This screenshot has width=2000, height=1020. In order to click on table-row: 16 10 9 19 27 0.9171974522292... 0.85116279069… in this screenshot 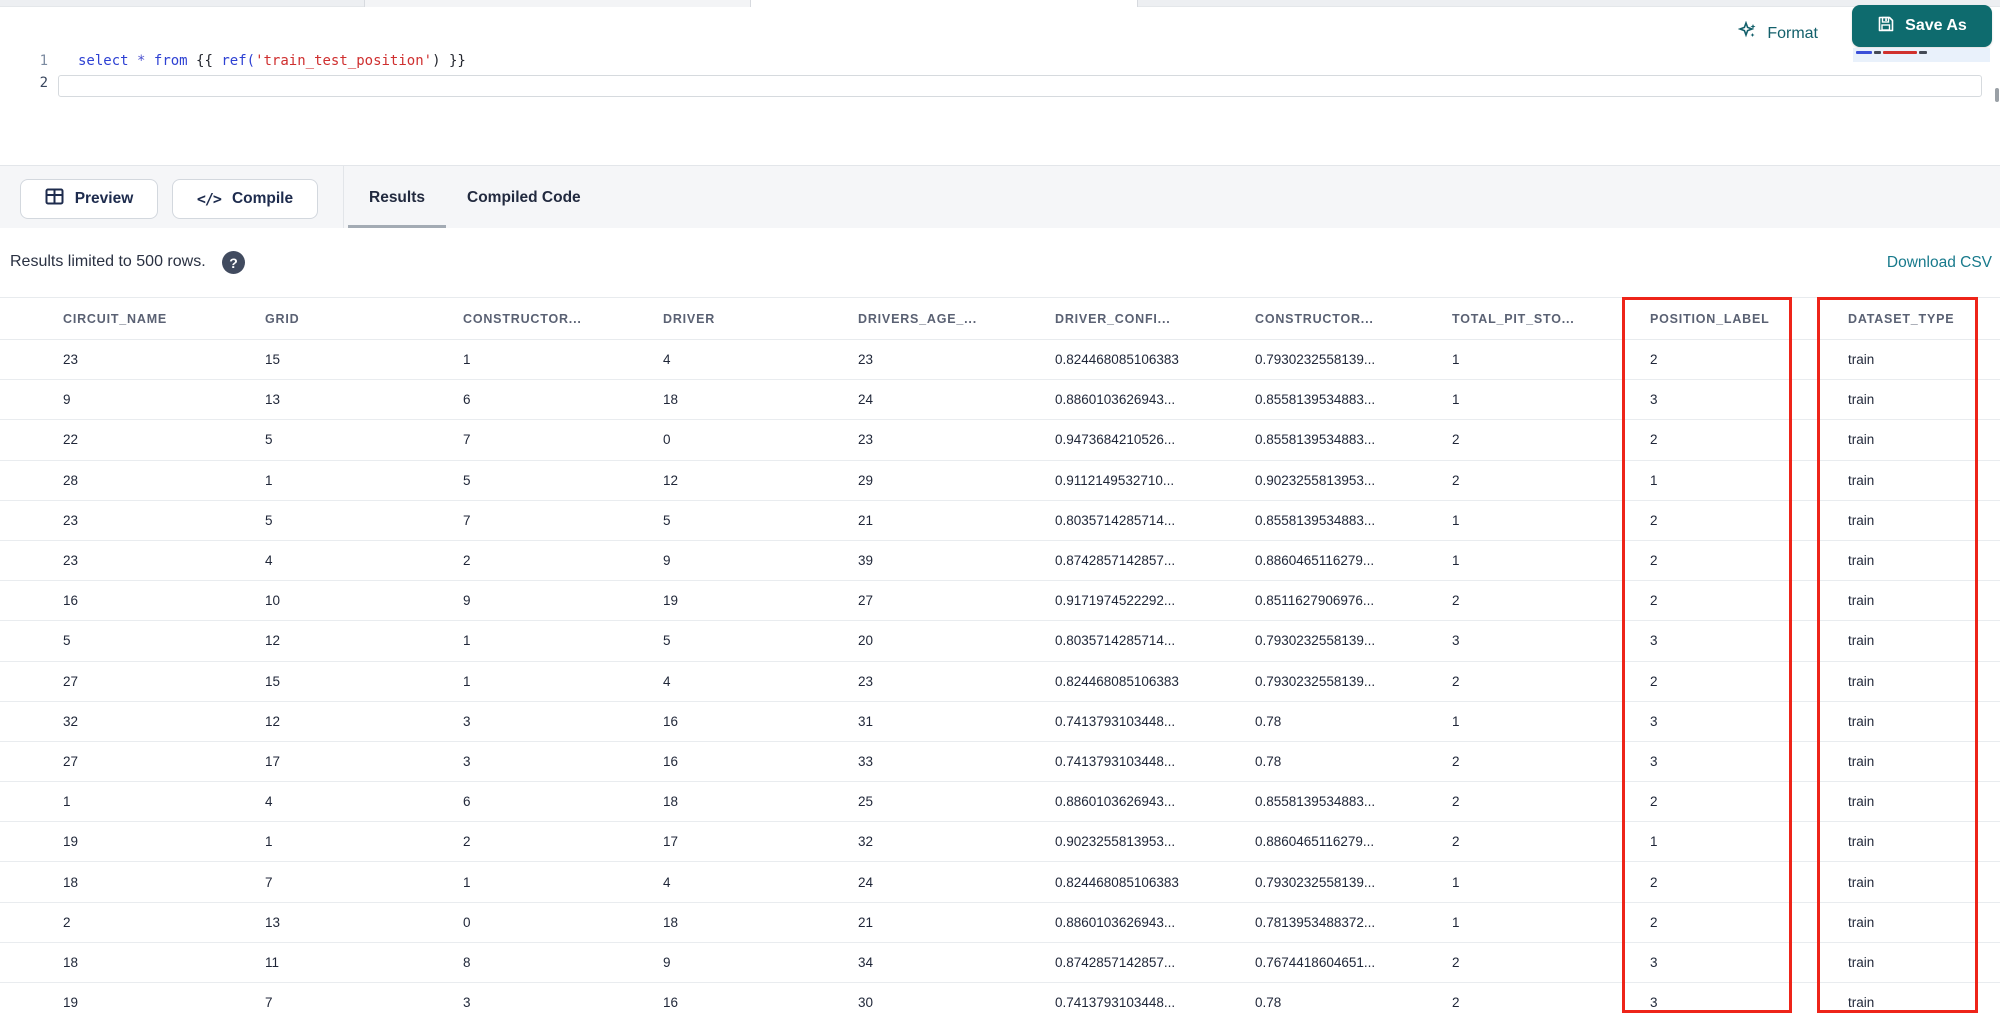, I will do `click(1000, 601)`.